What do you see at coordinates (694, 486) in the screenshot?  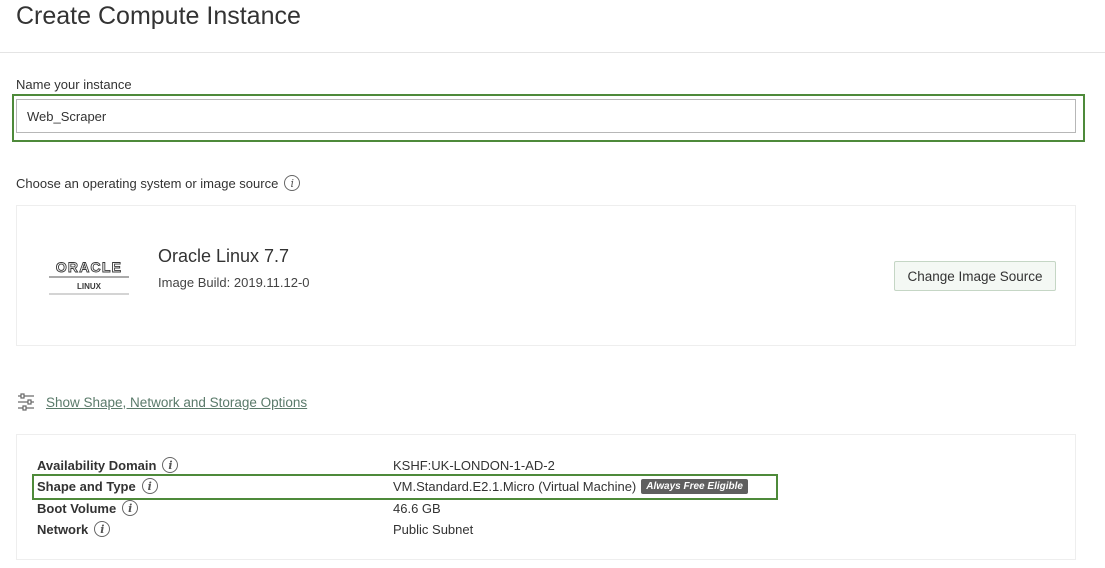 I see `always-free-badge: Always Free Eligible` at bounding box center [694, 486].